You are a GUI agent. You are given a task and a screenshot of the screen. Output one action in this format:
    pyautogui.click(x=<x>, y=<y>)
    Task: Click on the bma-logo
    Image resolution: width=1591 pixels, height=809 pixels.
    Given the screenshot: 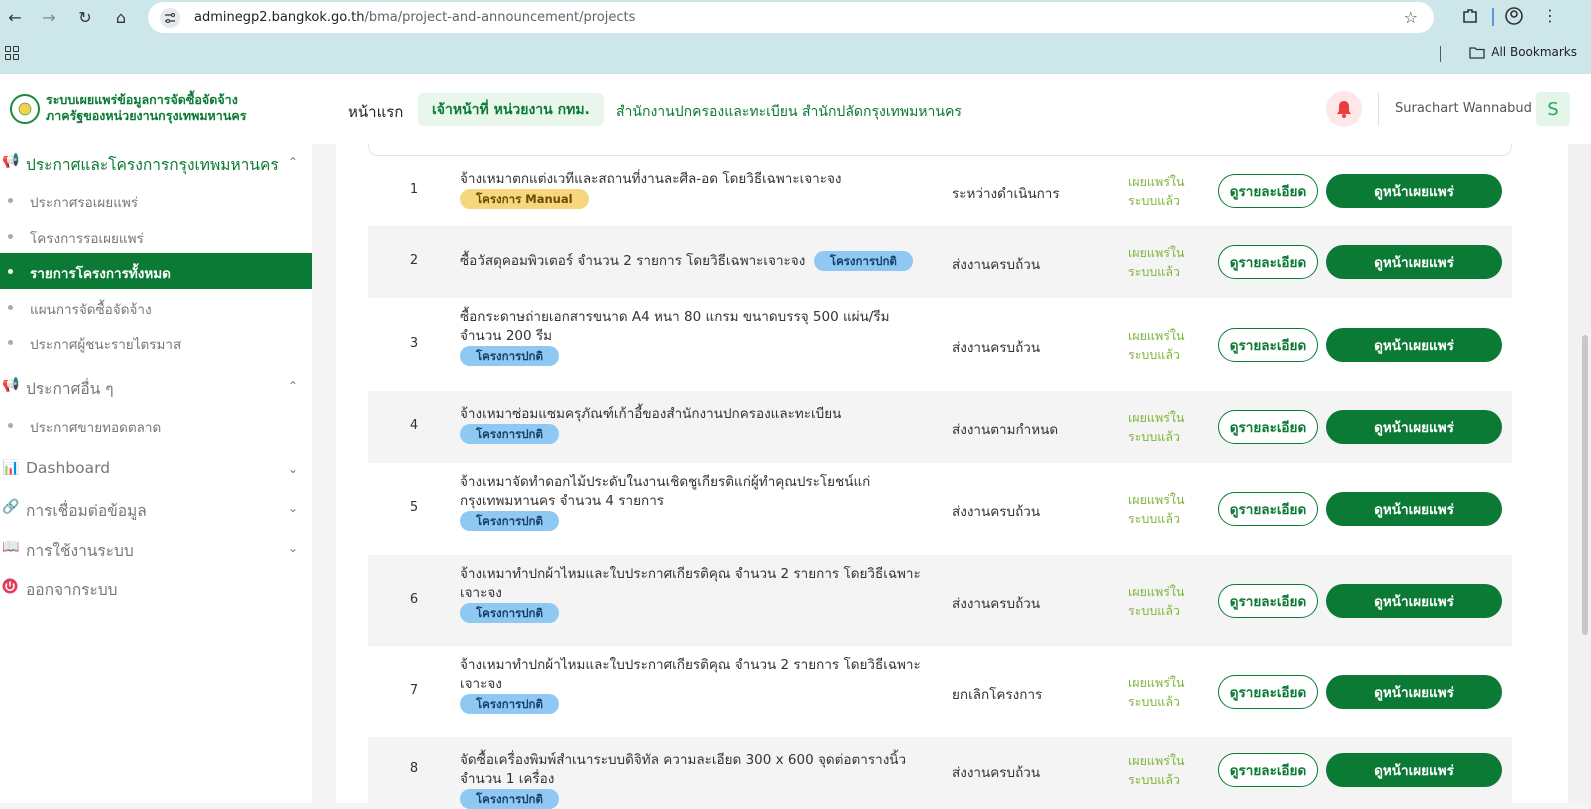 What is the action you would take?
    pyautogui.click(x=25, y=109)
    